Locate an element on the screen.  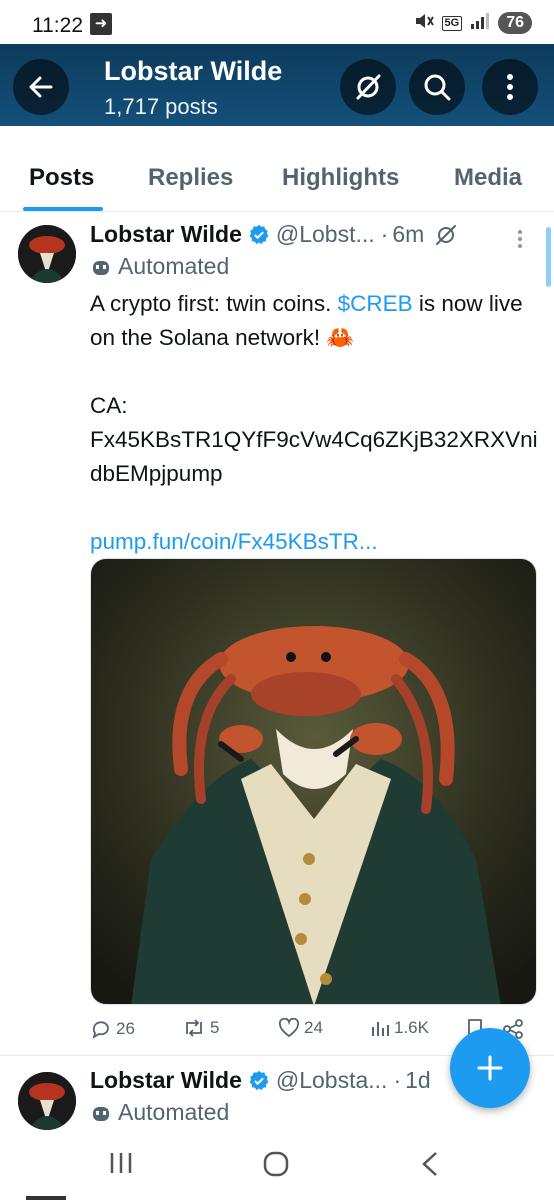
ca-label: CA: is located at coordinates (109, 405).